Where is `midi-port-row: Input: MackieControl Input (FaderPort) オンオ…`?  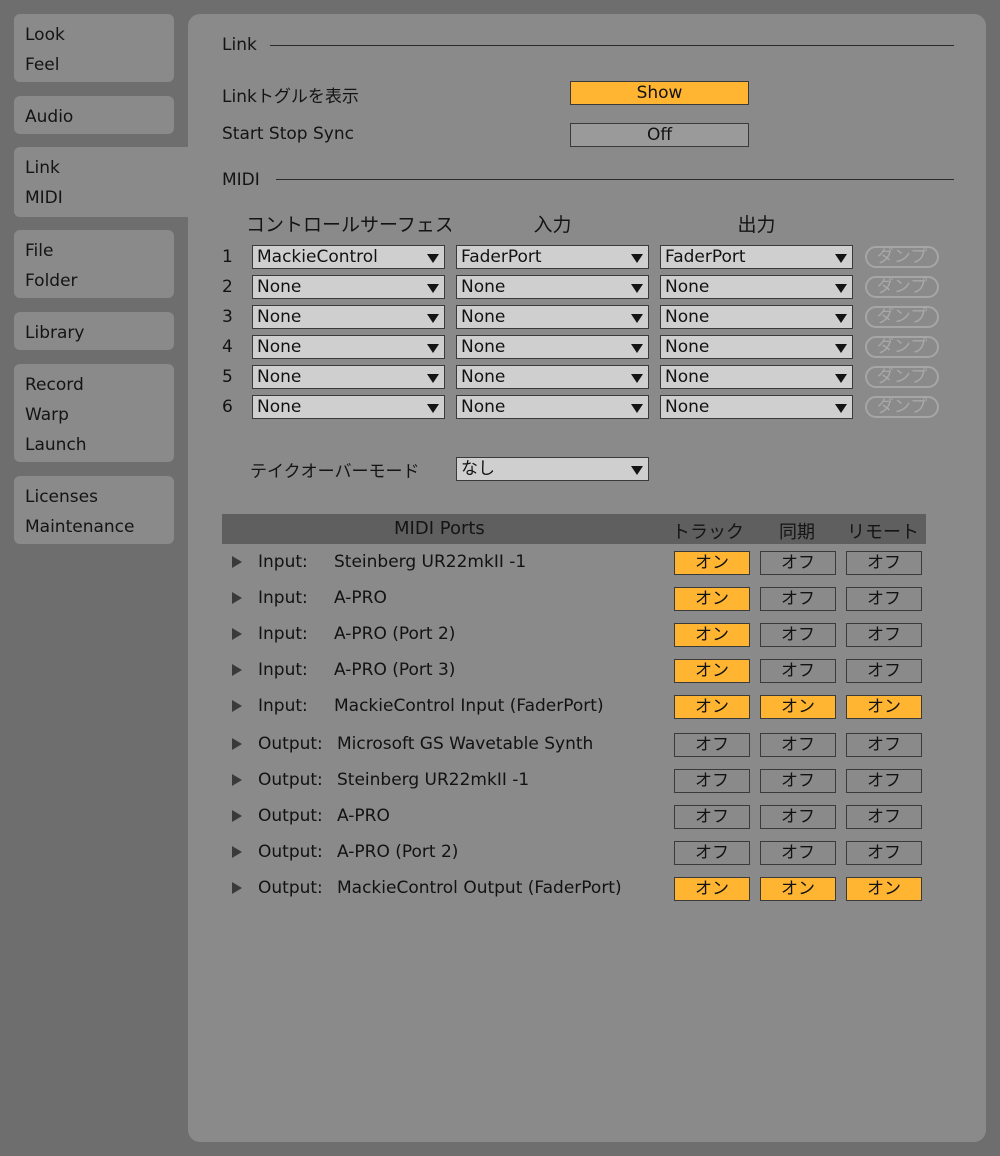
midi-port-row: Input: MackieControl Input (FaderPort) オンオ… is located at coordinates (574, 709).